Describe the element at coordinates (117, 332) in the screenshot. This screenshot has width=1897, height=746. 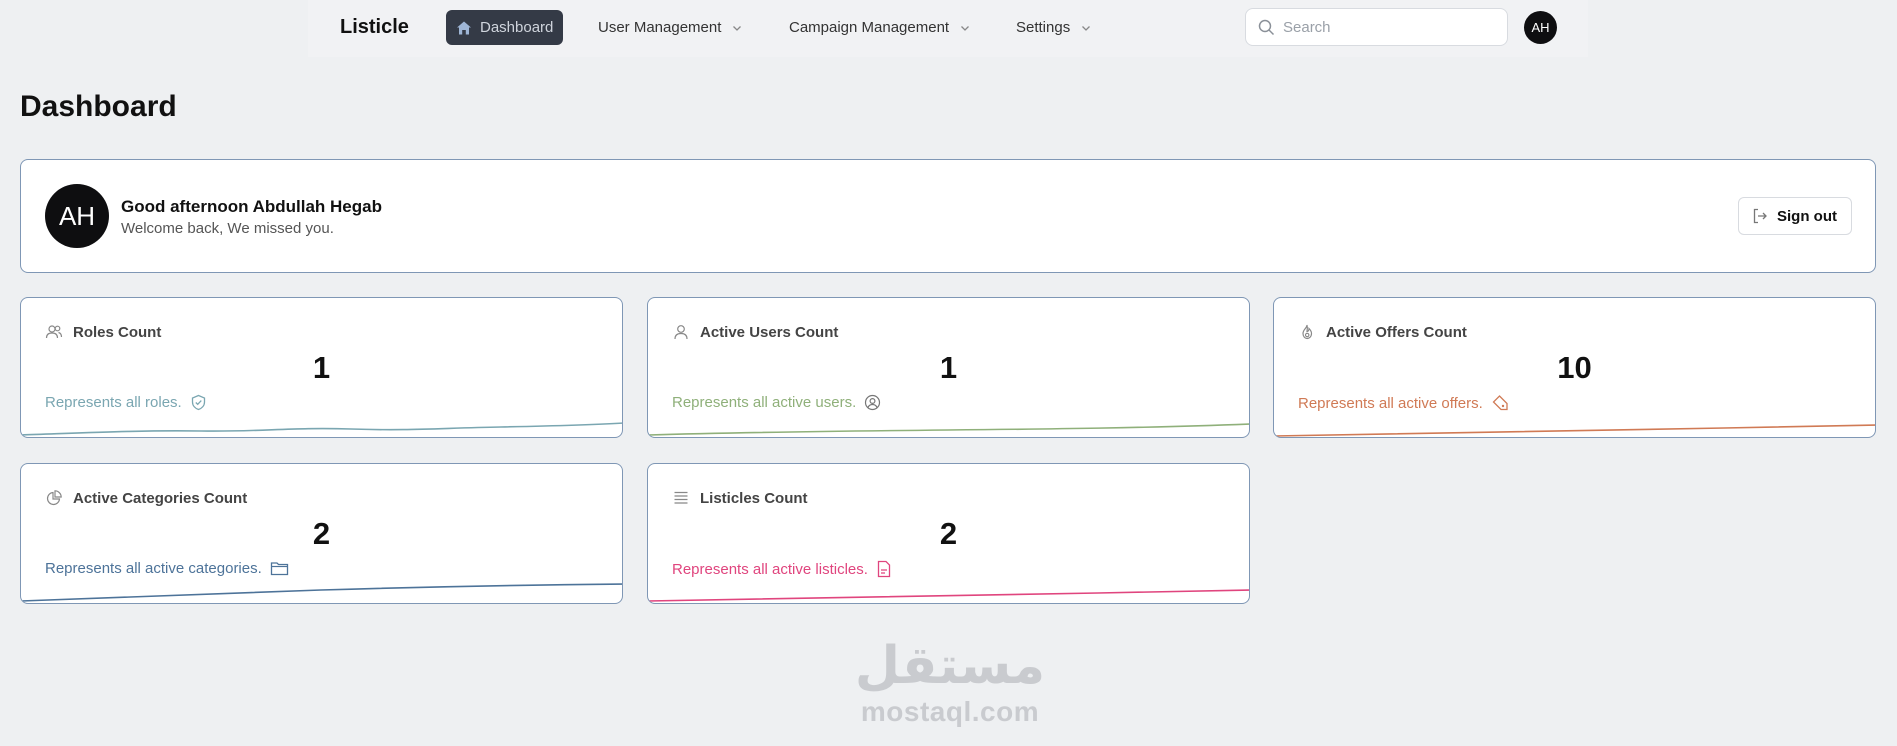
I see `card-title: Roles Count` at that location.